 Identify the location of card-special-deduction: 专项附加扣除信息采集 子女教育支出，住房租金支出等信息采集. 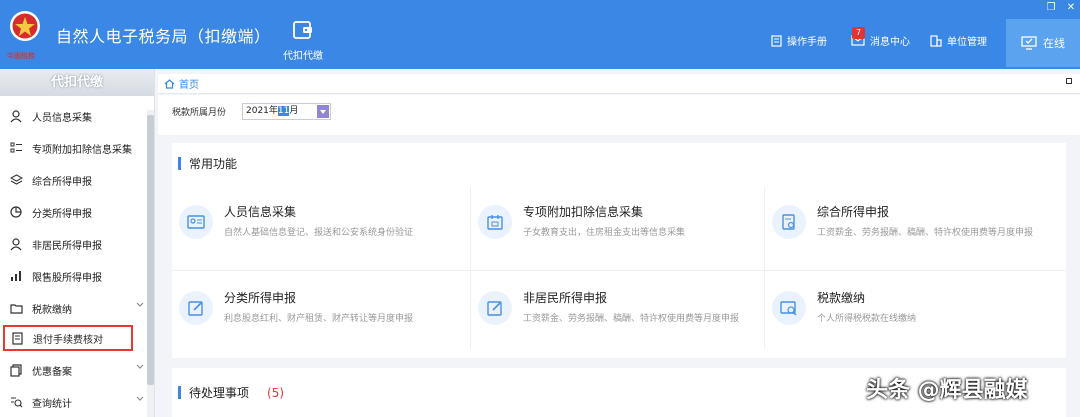
(616, 228).